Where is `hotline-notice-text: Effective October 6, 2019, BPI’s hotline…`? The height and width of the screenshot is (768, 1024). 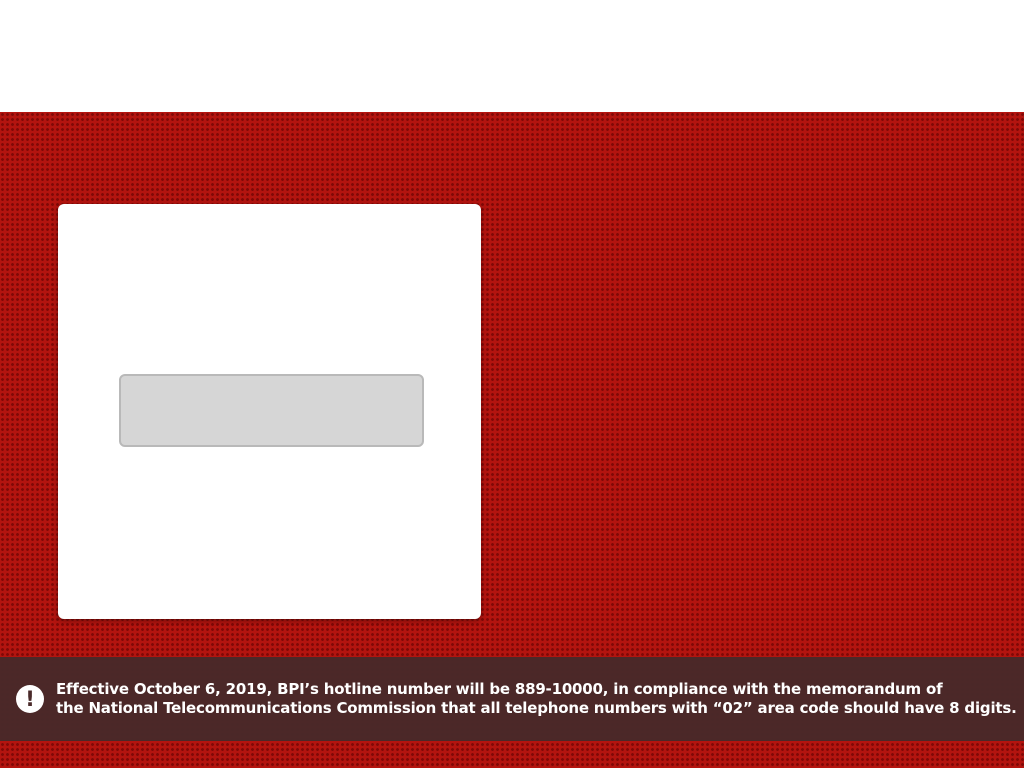 hotline-notice-text: Effective October 6, 2019, BPI’s hotline… is located at coordinates (537, 699).